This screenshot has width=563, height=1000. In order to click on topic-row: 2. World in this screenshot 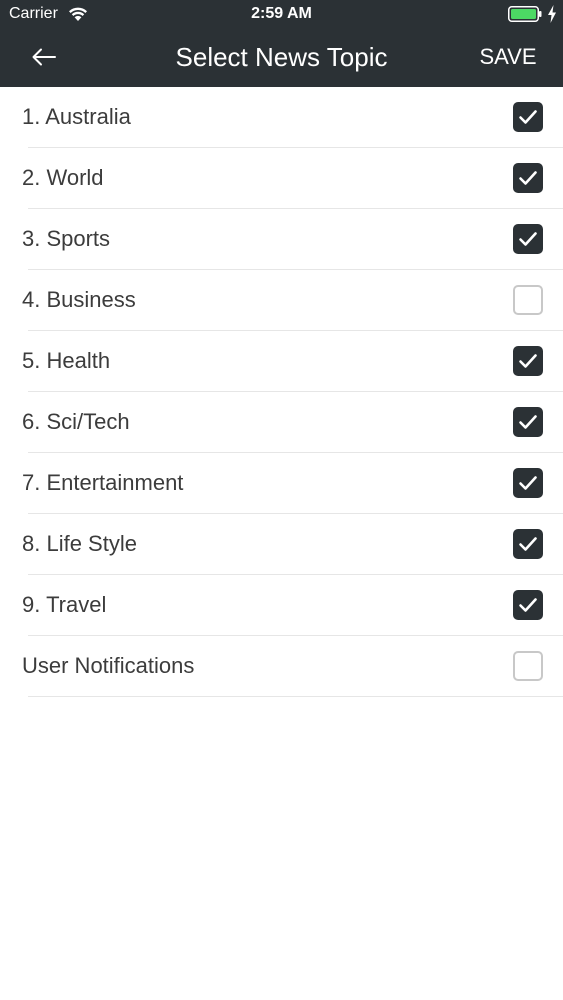, I will do `click(292, 178)`.